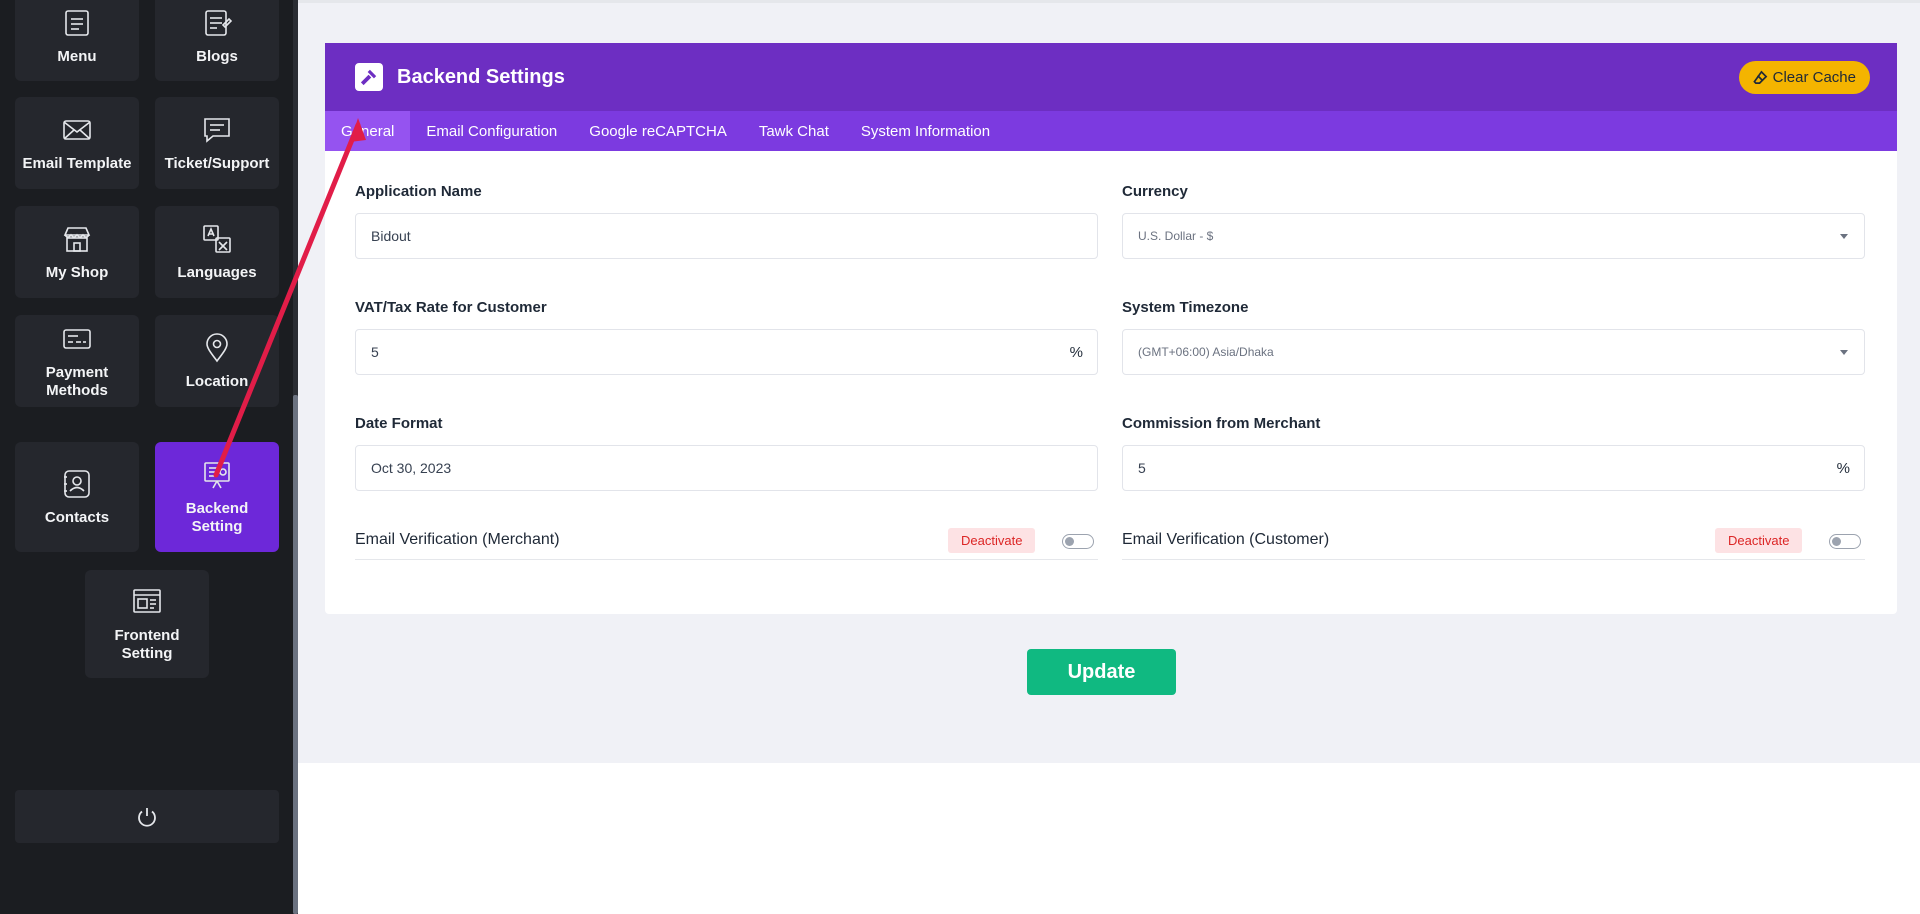 This screenshot has width=1920, height=914. What do you see at coordinates (77, 130) in the screenshot?
I see `envelope-icon` at bounding box center [77, 130].